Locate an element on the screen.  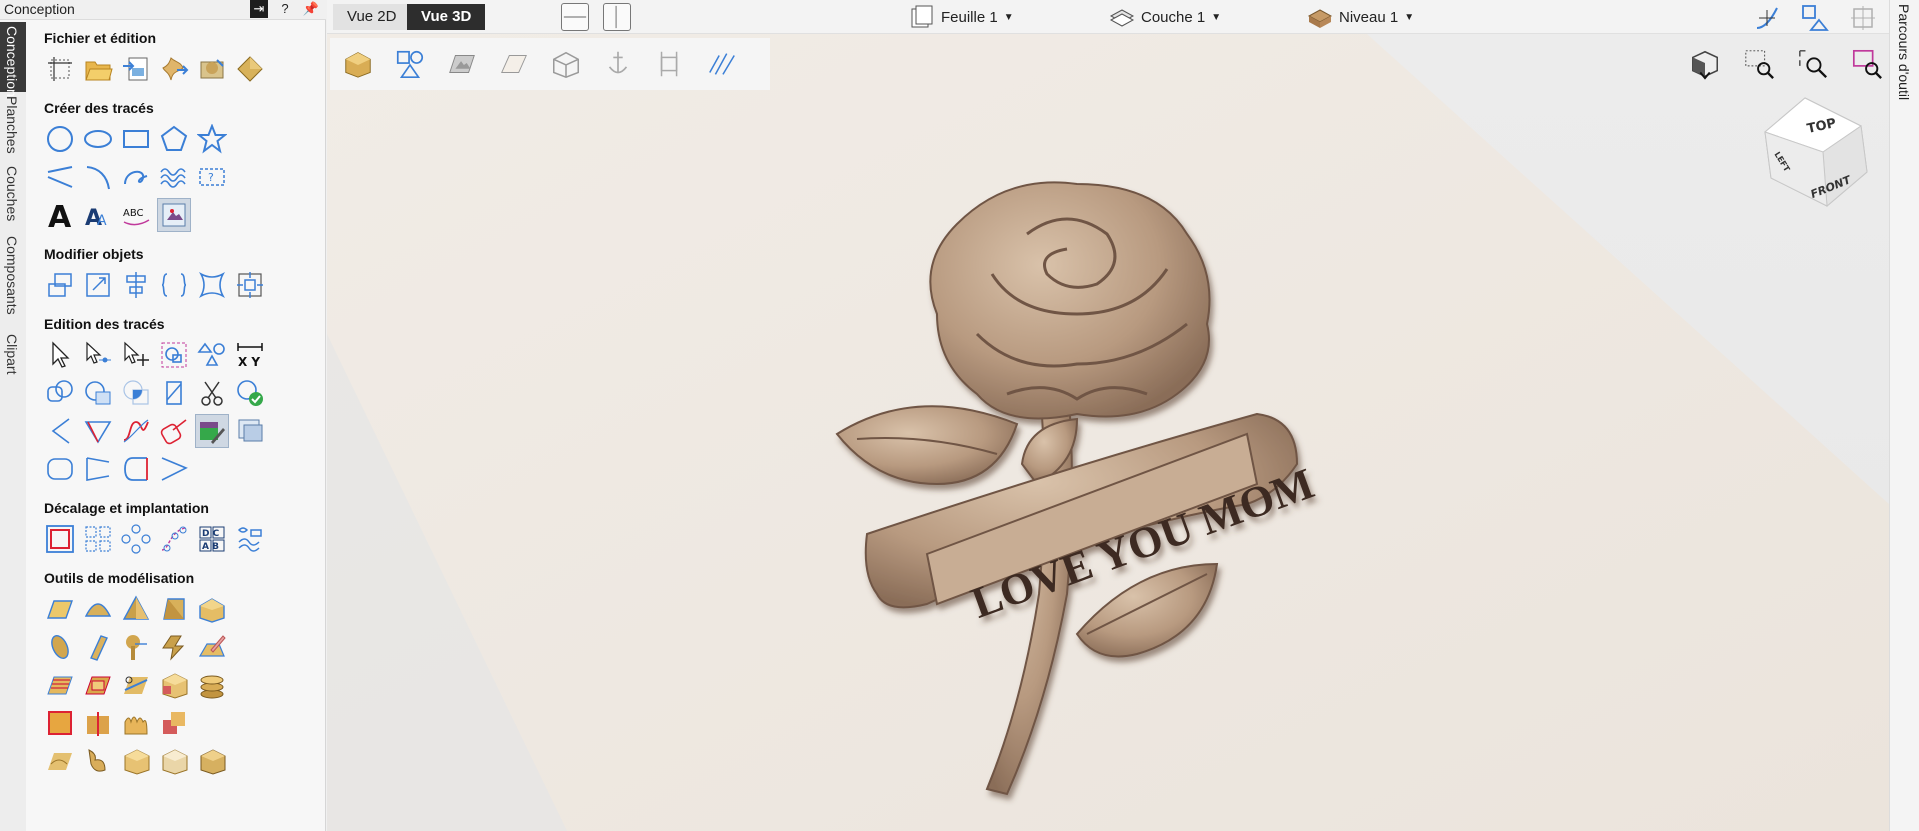
polygon-tool-icon is located at coordinates (174, 139).